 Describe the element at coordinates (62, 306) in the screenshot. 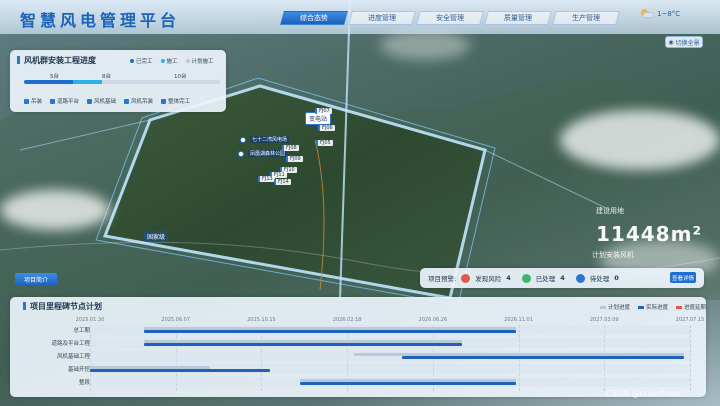

I see `gantt-title: 项目里程碑节点计划` at that location.